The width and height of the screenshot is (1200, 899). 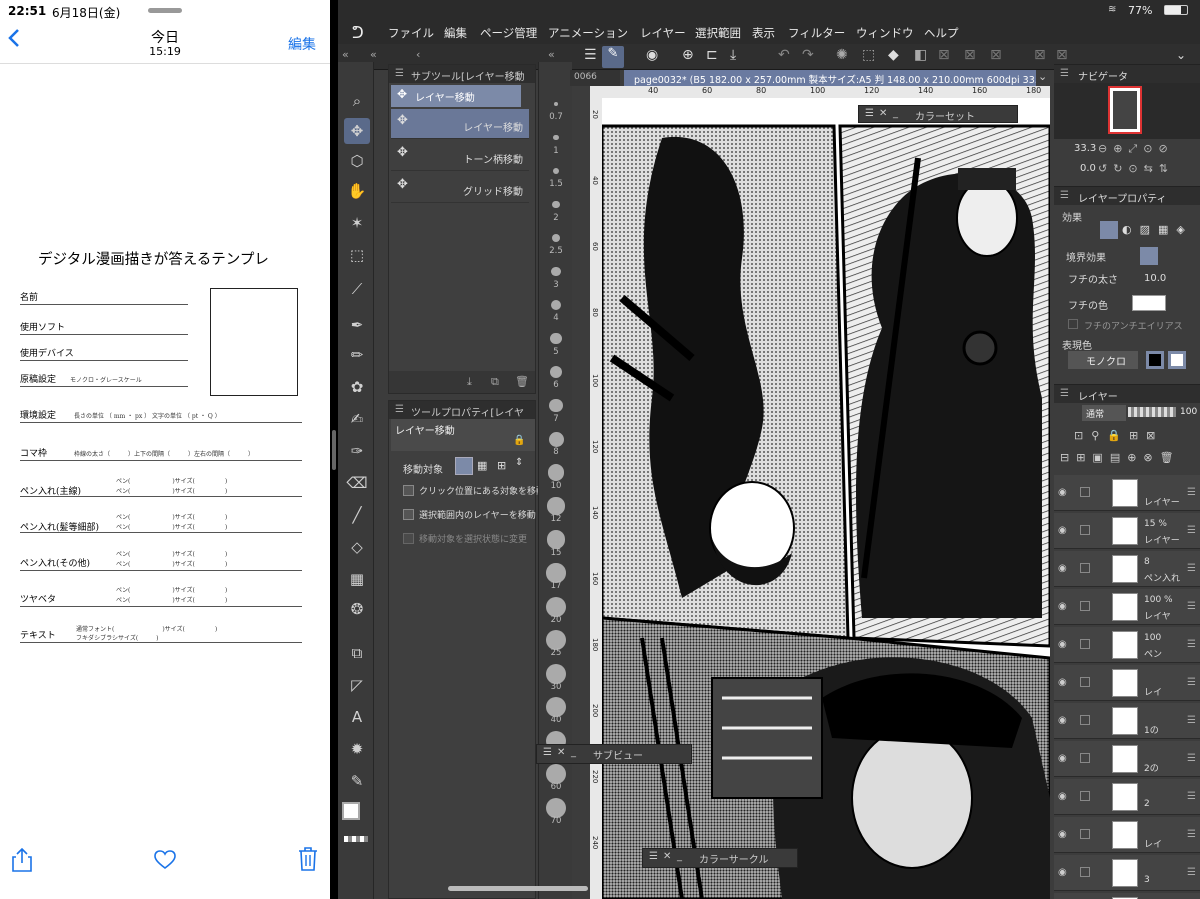 What do you see at coordinates (613, 57) in the screenshot?
I see `edit-icon: ✎` at bounding box center [613, 57].